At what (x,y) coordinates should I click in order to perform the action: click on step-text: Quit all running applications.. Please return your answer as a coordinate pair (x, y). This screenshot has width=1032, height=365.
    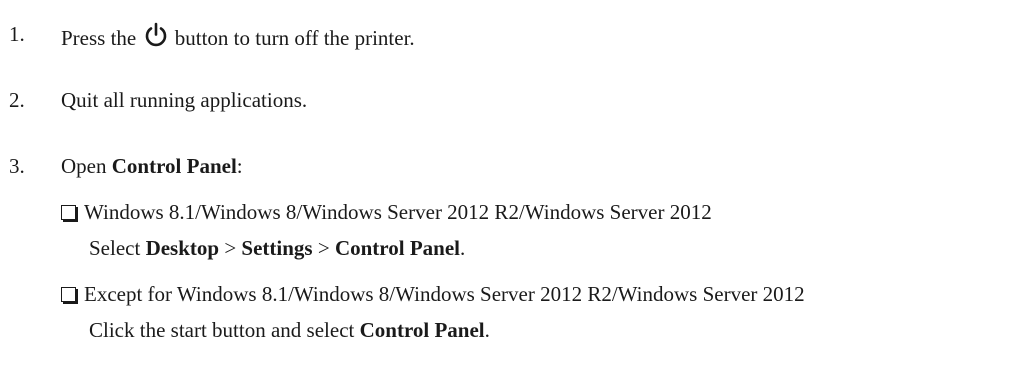
    Looking at the image, I should click on (184, 100).